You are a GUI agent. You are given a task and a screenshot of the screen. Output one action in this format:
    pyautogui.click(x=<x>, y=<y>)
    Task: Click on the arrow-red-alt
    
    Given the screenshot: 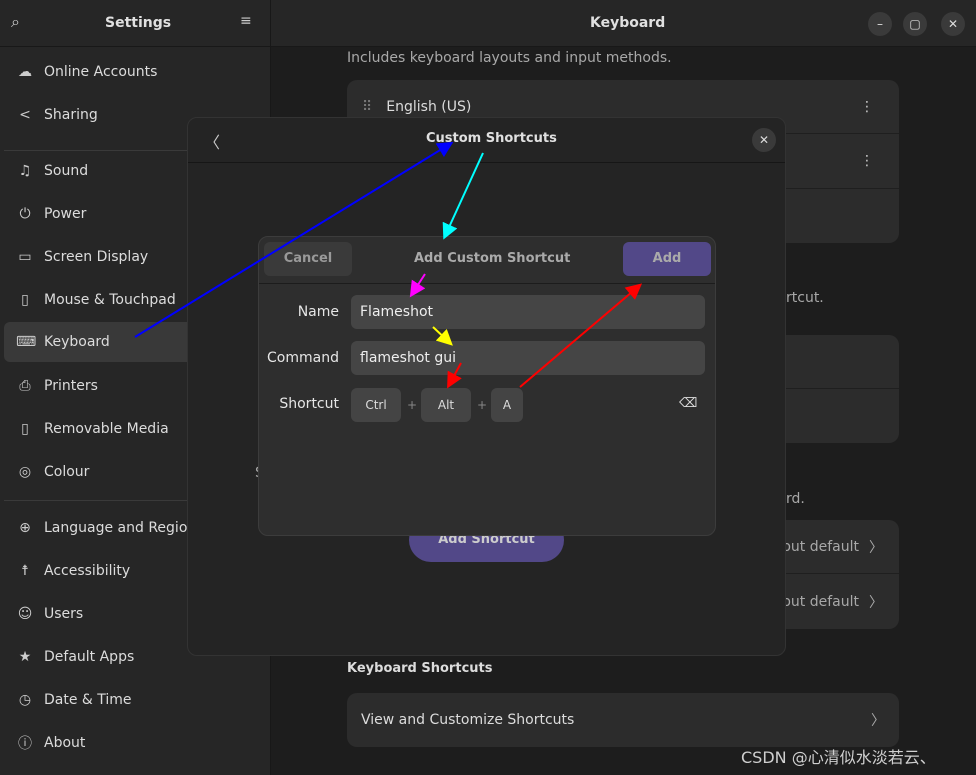 What is the action you would take?
    pyautogui.click(x=454, y=375)
    